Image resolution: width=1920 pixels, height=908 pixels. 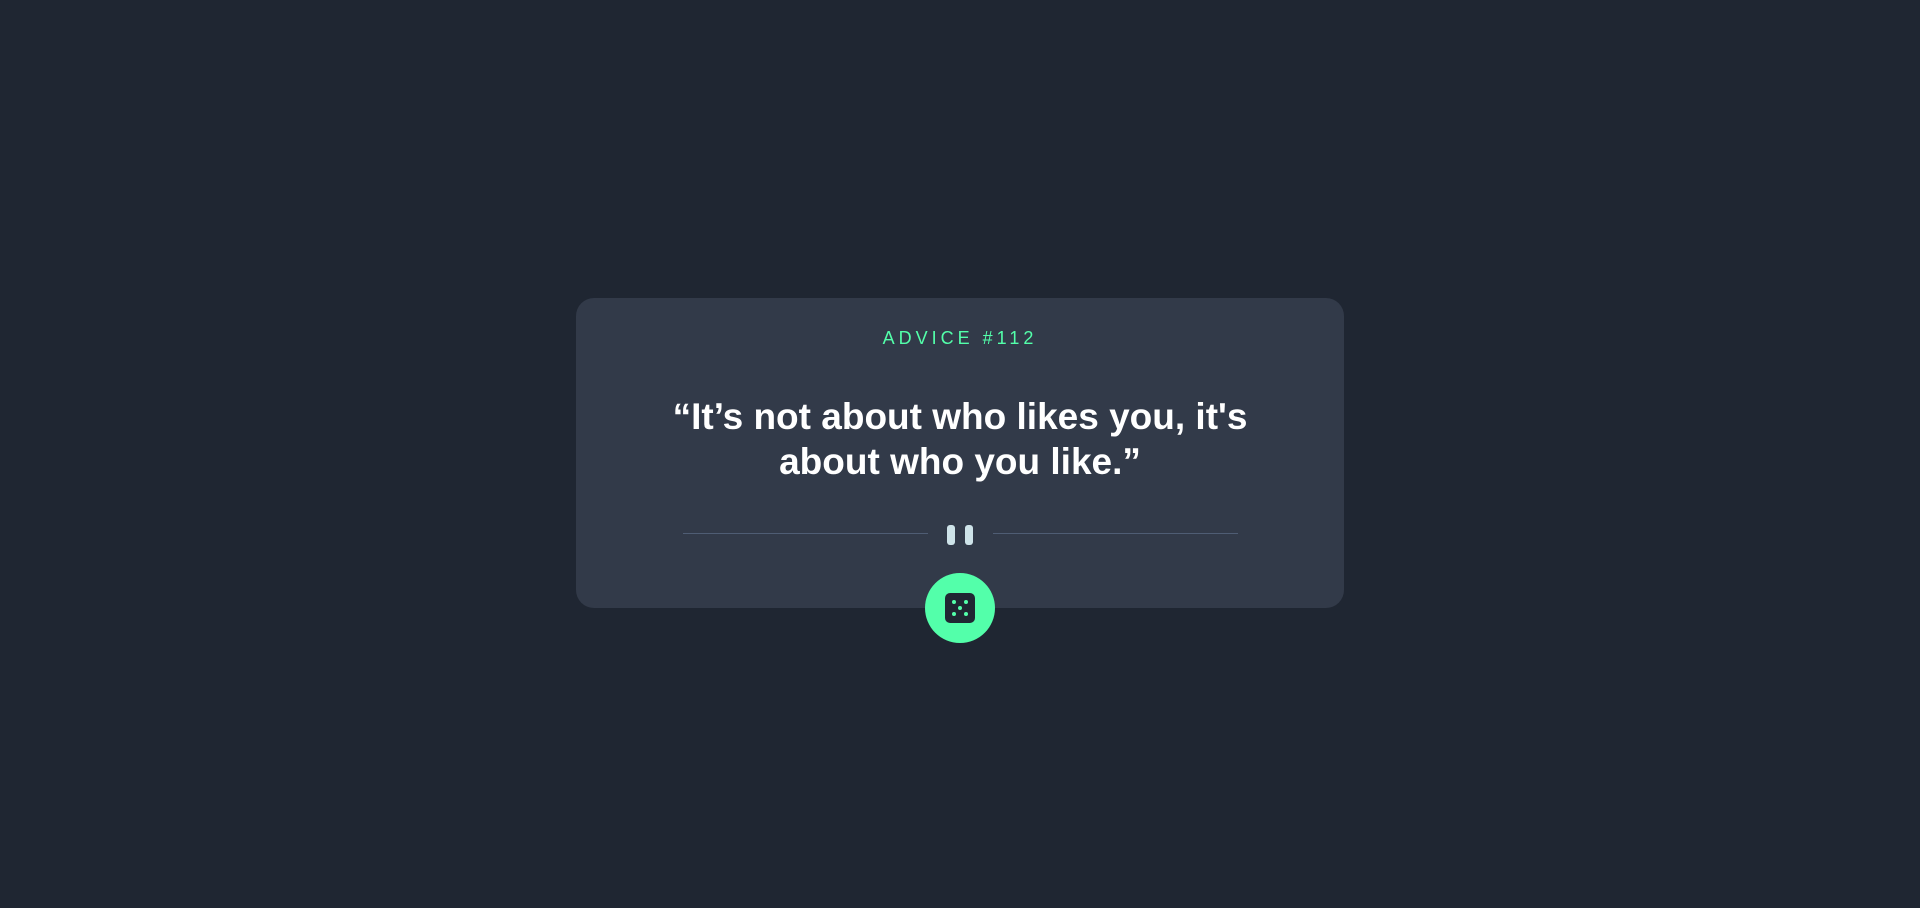 I want to click on pause-bar-right, so click(x=969, y=535).